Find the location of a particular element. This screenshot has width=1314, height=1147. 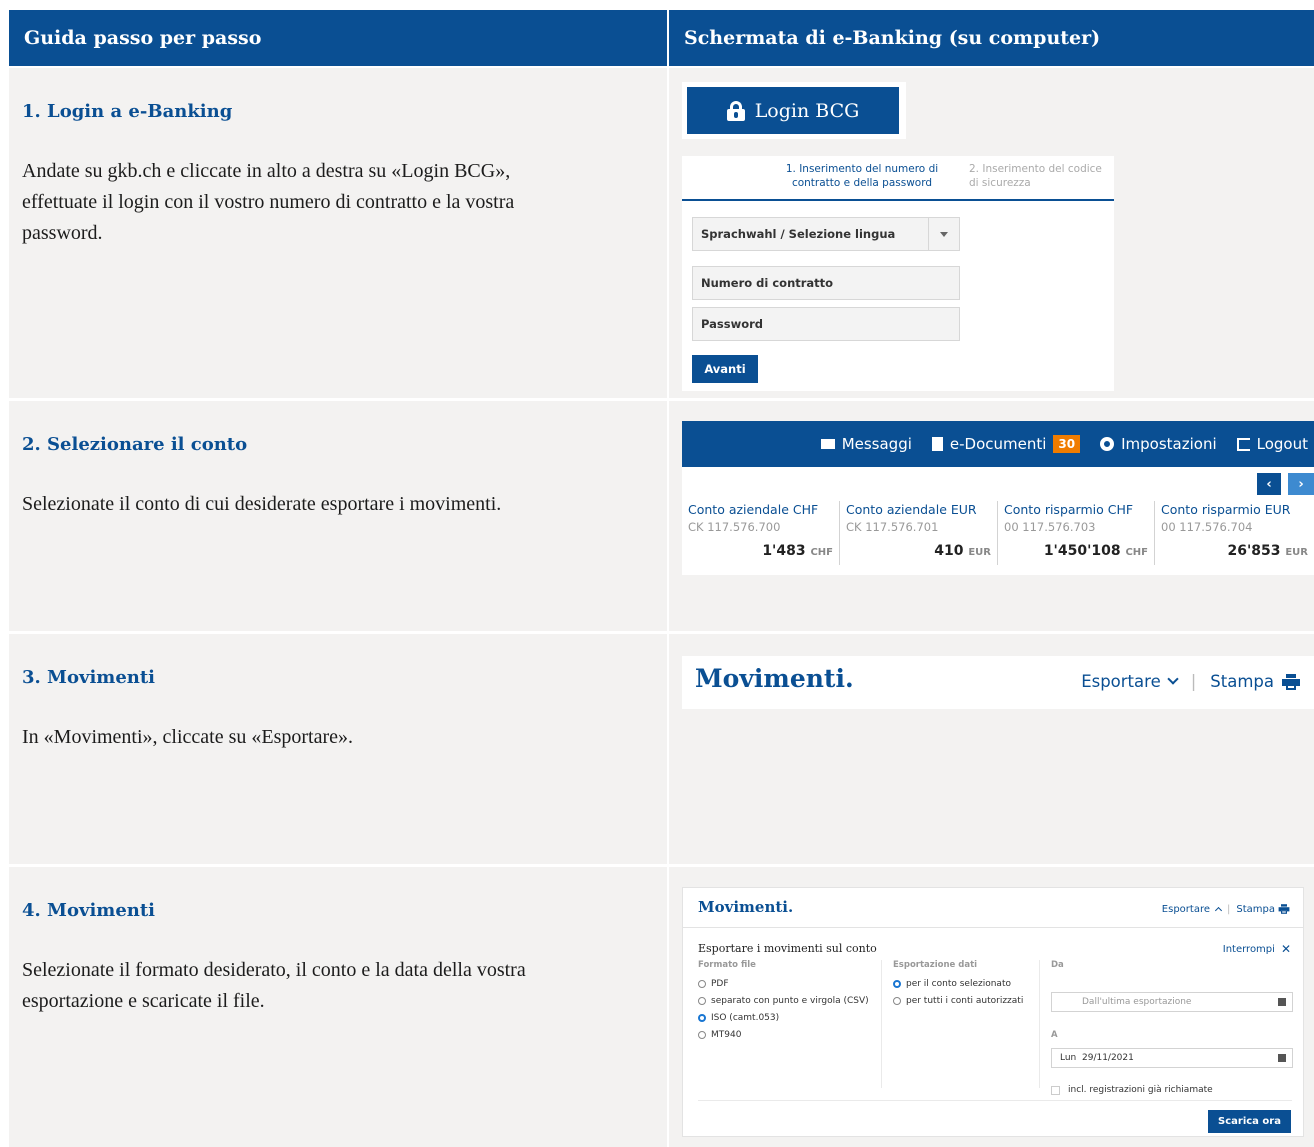

login-button-label: Login BCG is located at coordinates (807, 110).